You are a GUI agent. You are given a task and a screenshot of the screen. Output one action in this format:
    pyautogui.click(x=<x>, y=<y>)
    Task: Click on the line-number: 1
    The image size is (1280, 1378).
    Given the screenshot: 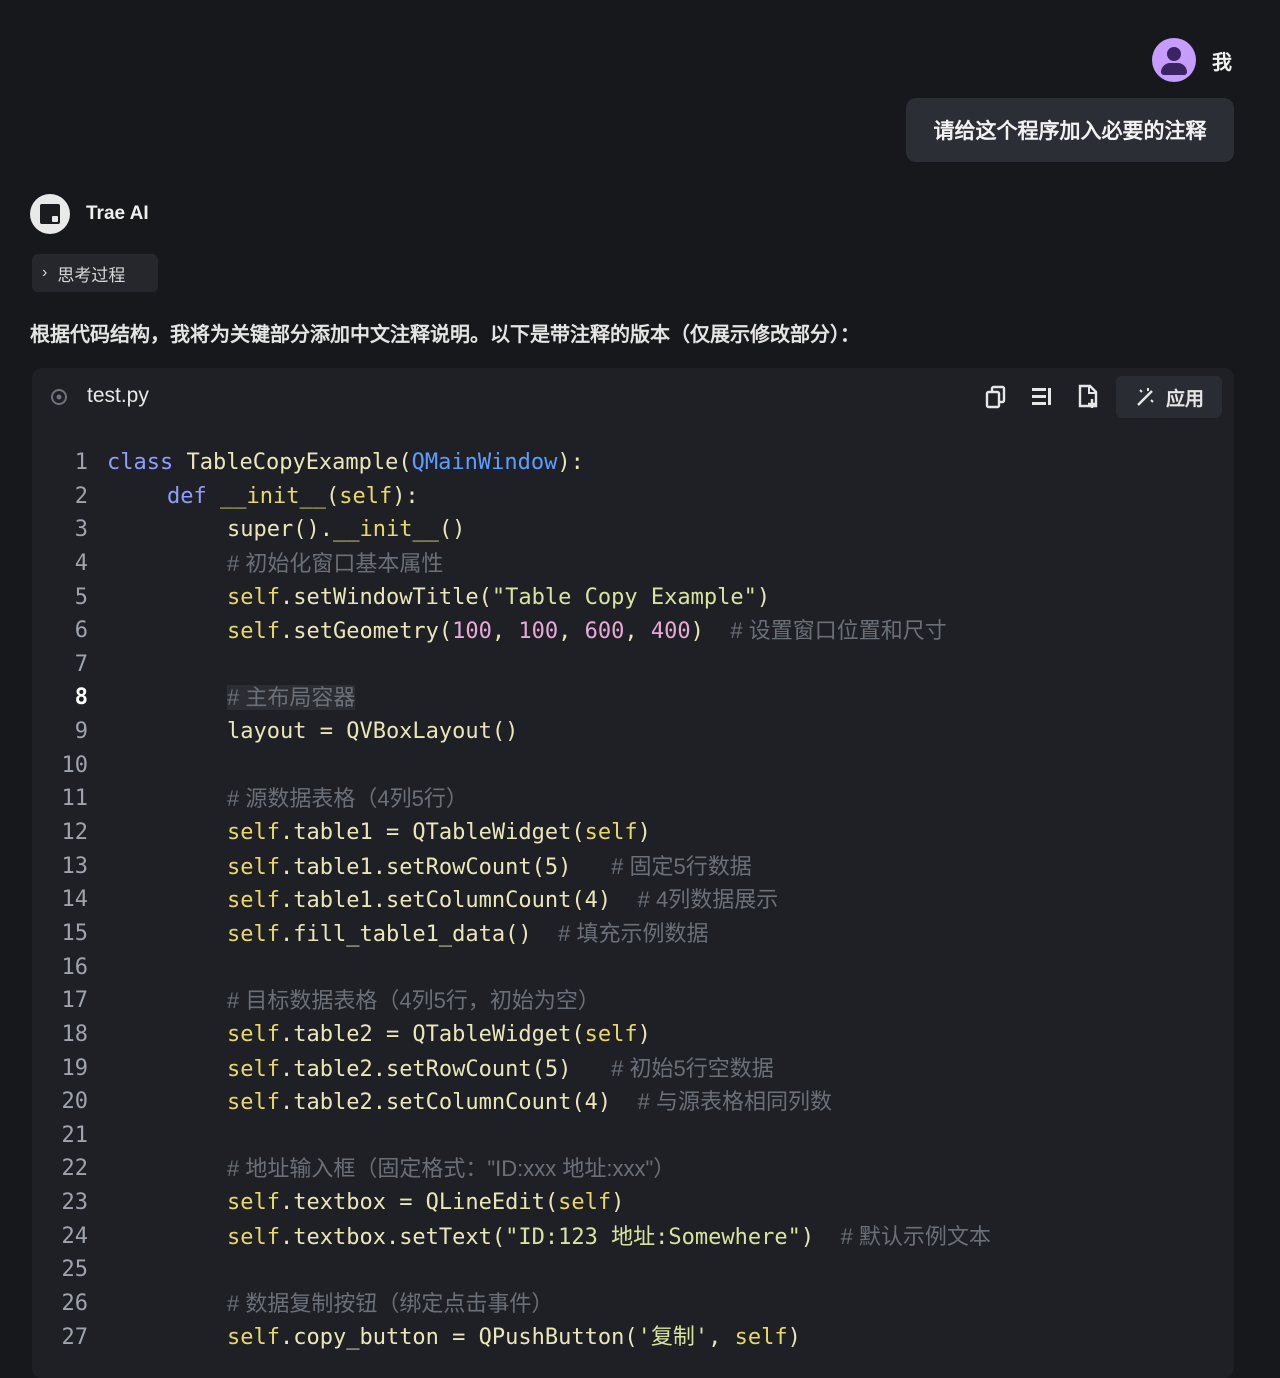 What is the action you would take?
    pyautogui.click(x=81, y=462)
    